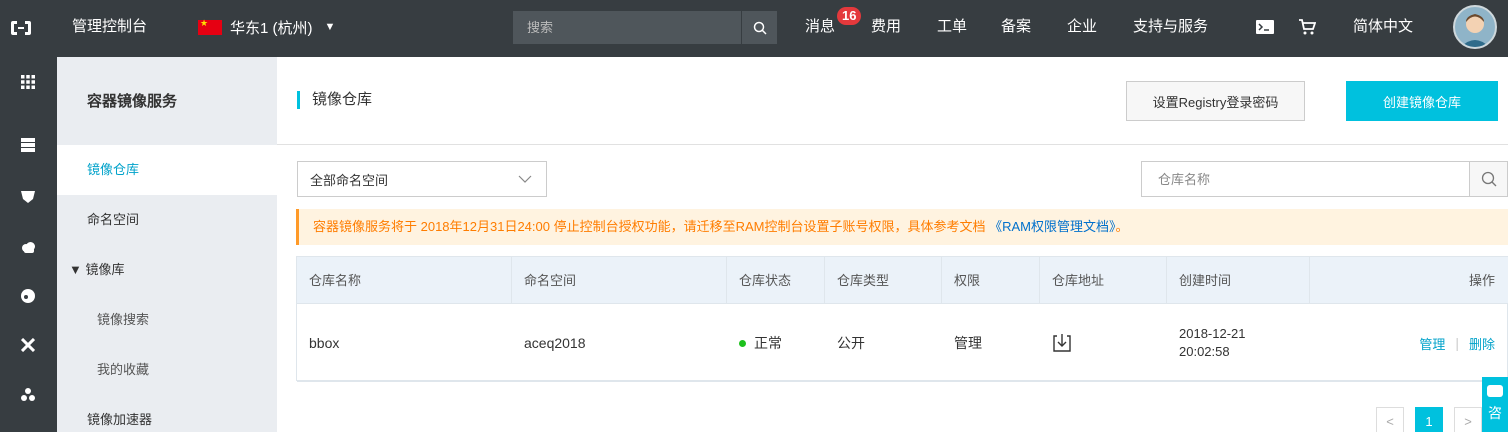  I want to click on search-button, so click(759, 27).